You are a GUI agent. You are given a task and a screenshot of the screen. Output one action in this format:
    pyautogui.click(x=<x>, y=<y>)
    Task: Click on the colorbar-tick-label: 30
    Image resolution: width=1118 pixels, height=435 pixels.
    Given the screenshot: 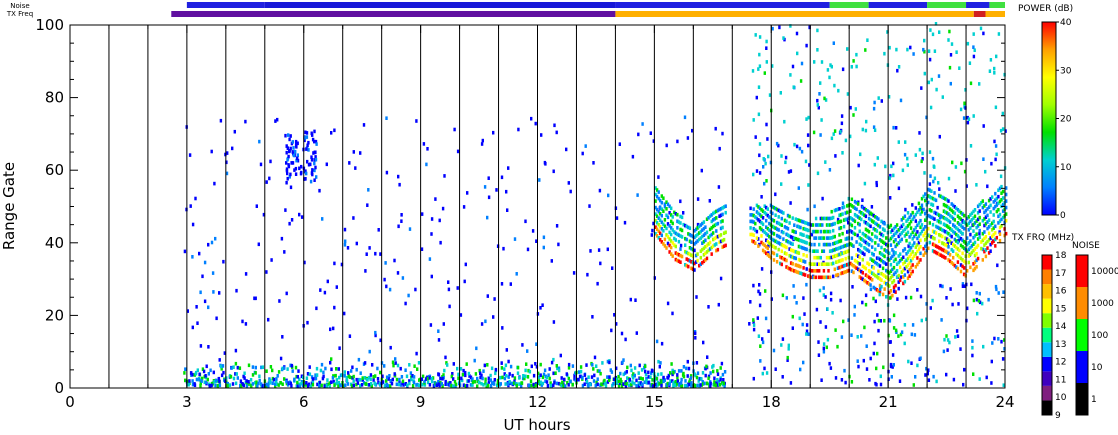 What is the action you would take?
    pyautogui.click(x=1066, y=71)
    